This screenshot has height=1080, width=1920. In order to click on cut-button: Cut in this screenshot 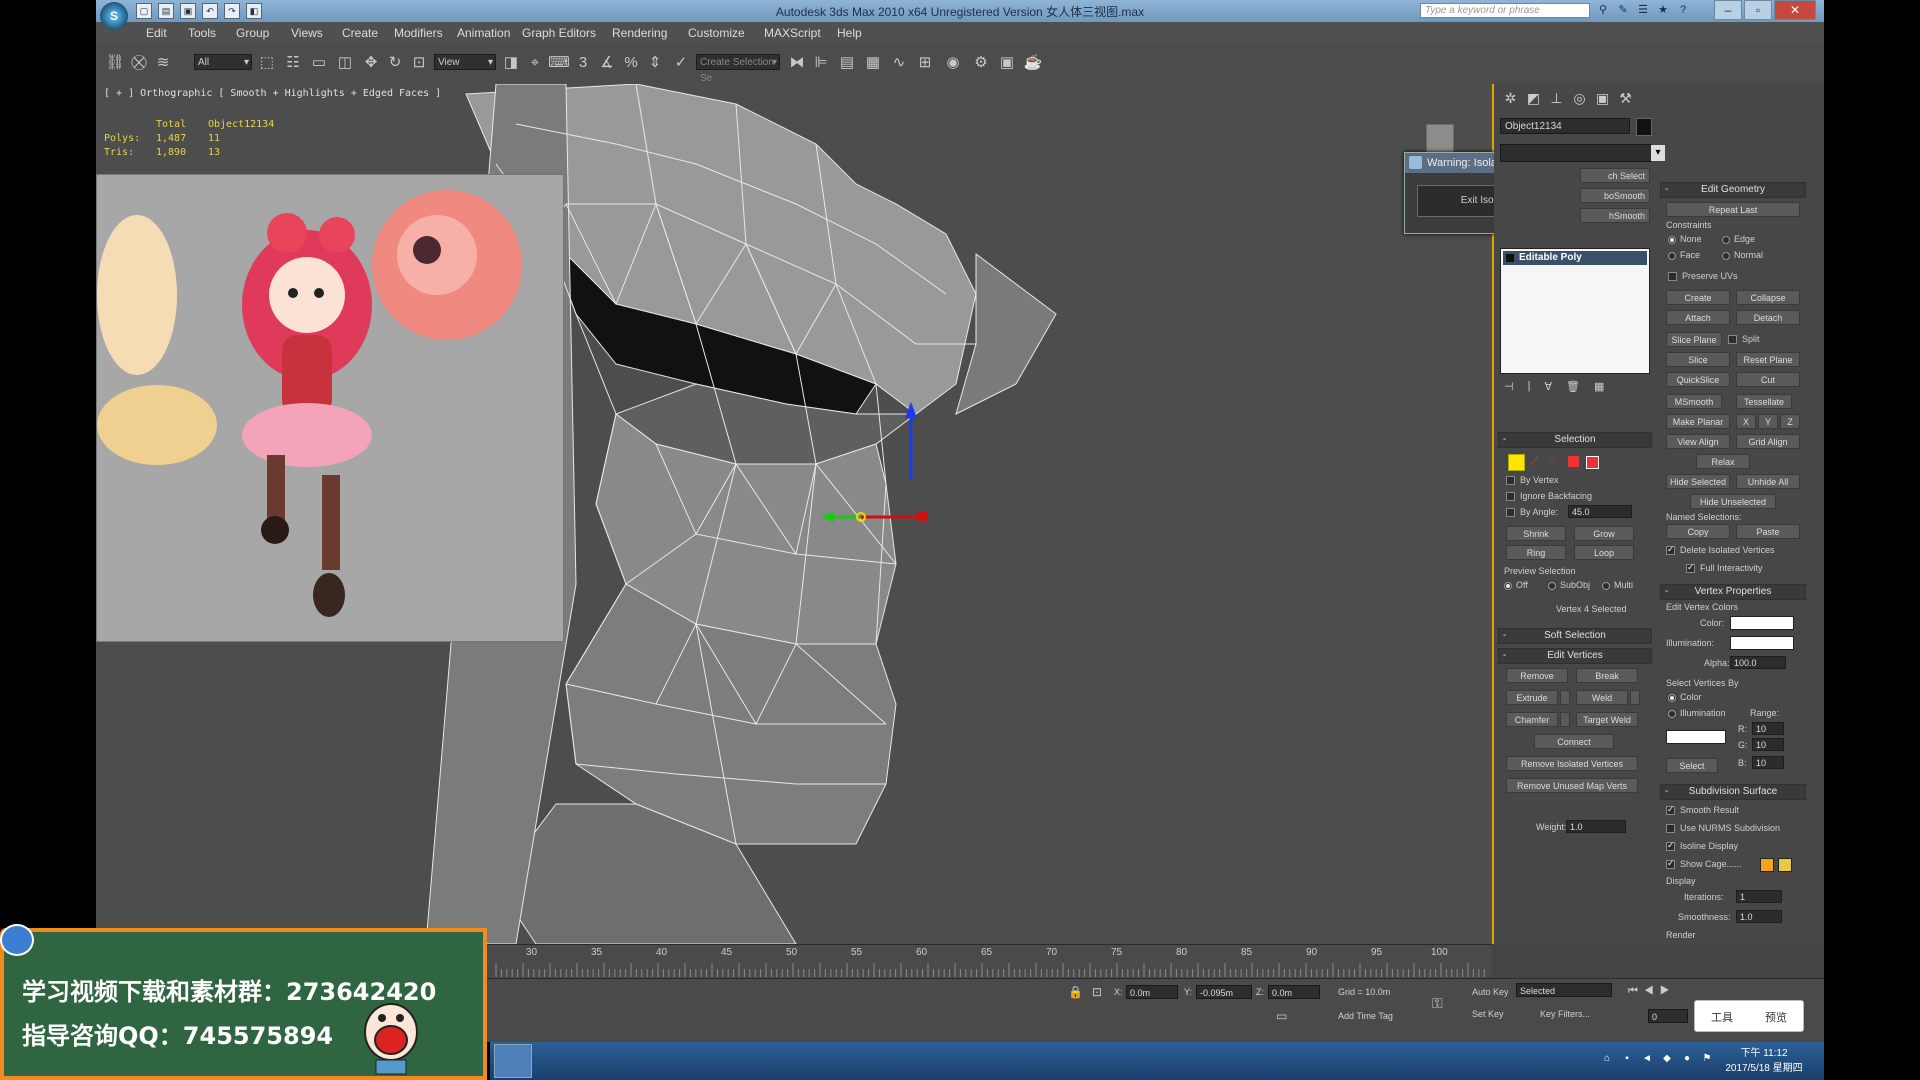, I will do `click(1768, 379)`.